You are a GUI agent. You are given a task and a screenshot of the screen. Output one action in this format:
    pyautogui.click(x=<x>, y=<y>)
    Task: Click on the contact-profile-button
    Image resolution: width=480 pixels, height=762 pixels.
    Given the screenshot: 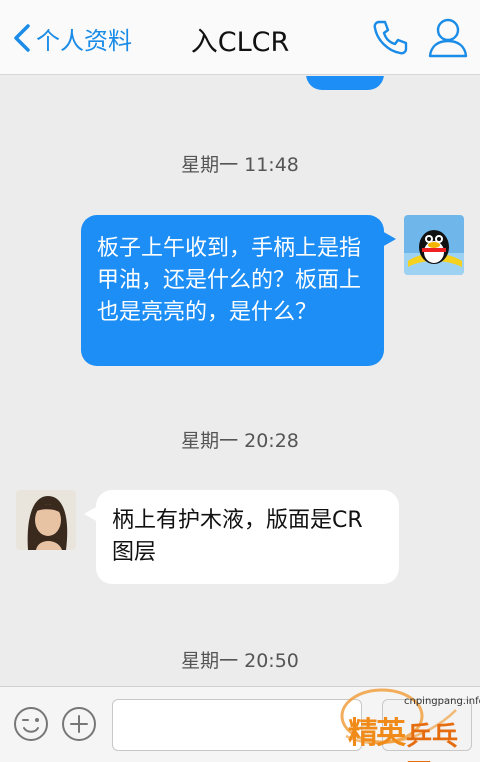 What is the action you would take?
    pyautogui.click(x=448, y=37)
    